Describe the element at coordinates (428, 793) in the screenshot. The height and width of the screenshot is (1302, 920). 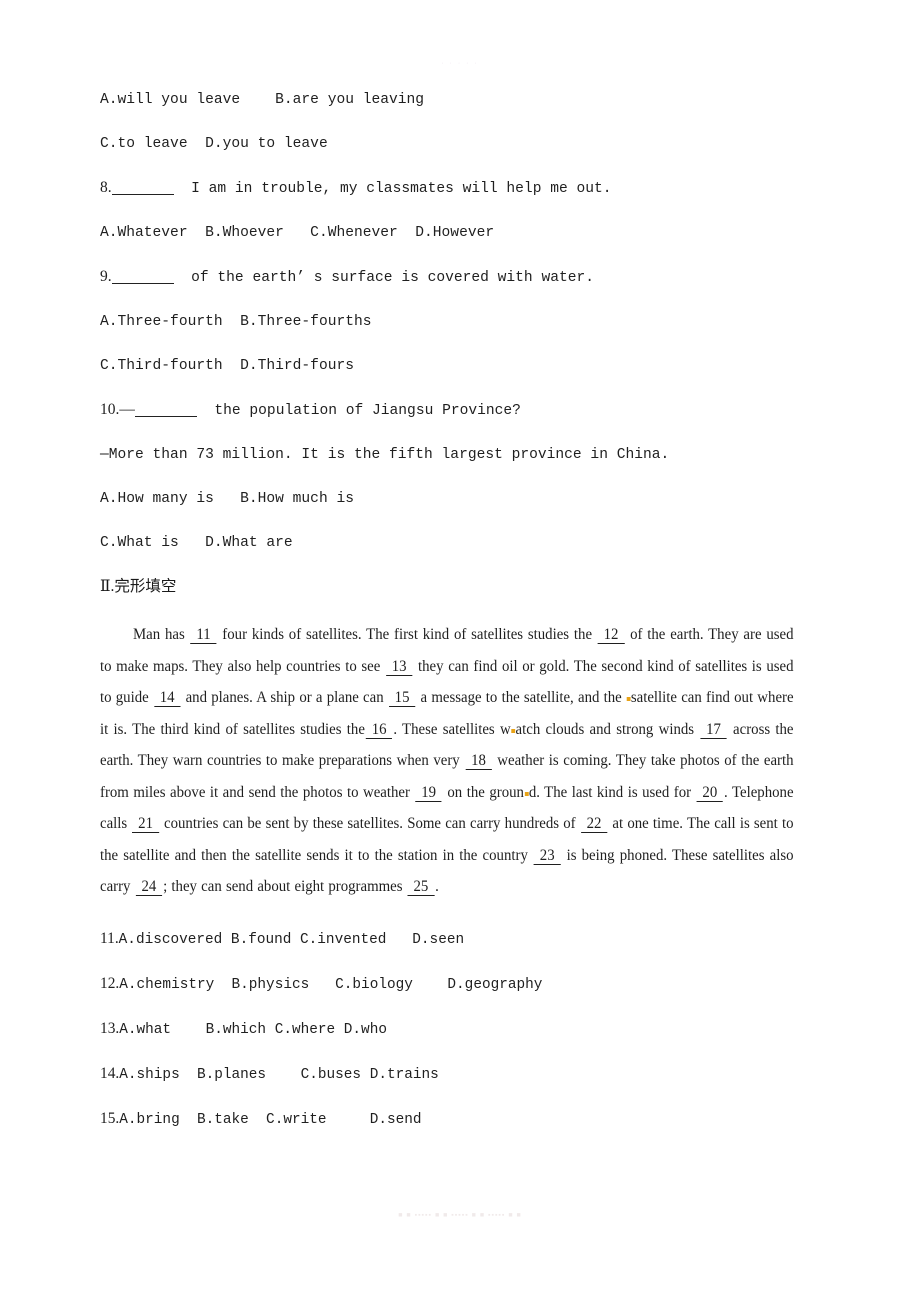
I see `cloze-blank-19: 19` at that location.